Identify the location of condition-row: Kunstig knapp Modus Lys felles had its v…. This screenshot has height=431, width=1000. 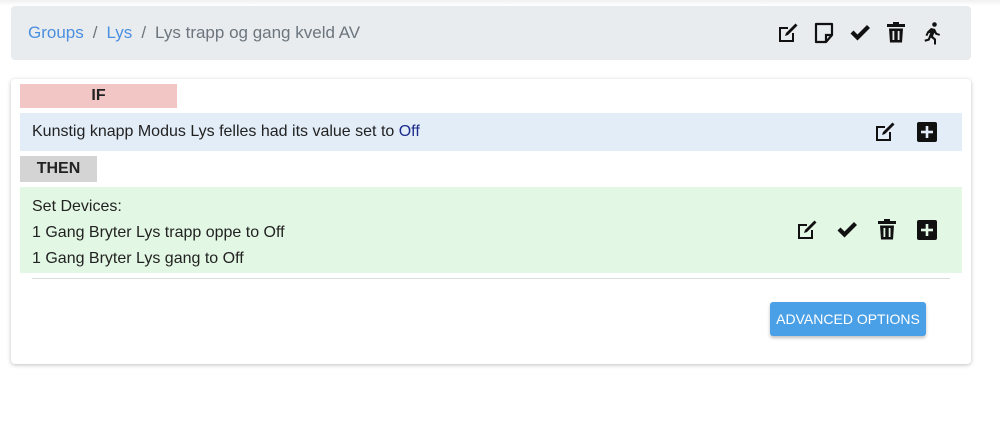
(491, 132).